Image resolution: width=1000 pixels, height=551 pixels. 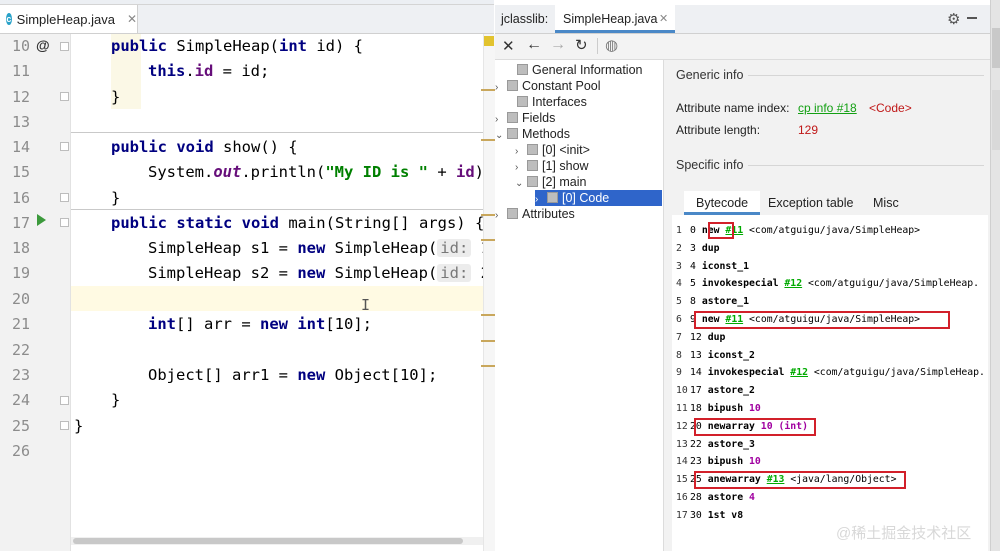 I want to click on row-index: 4, so click(x=679, y=284).